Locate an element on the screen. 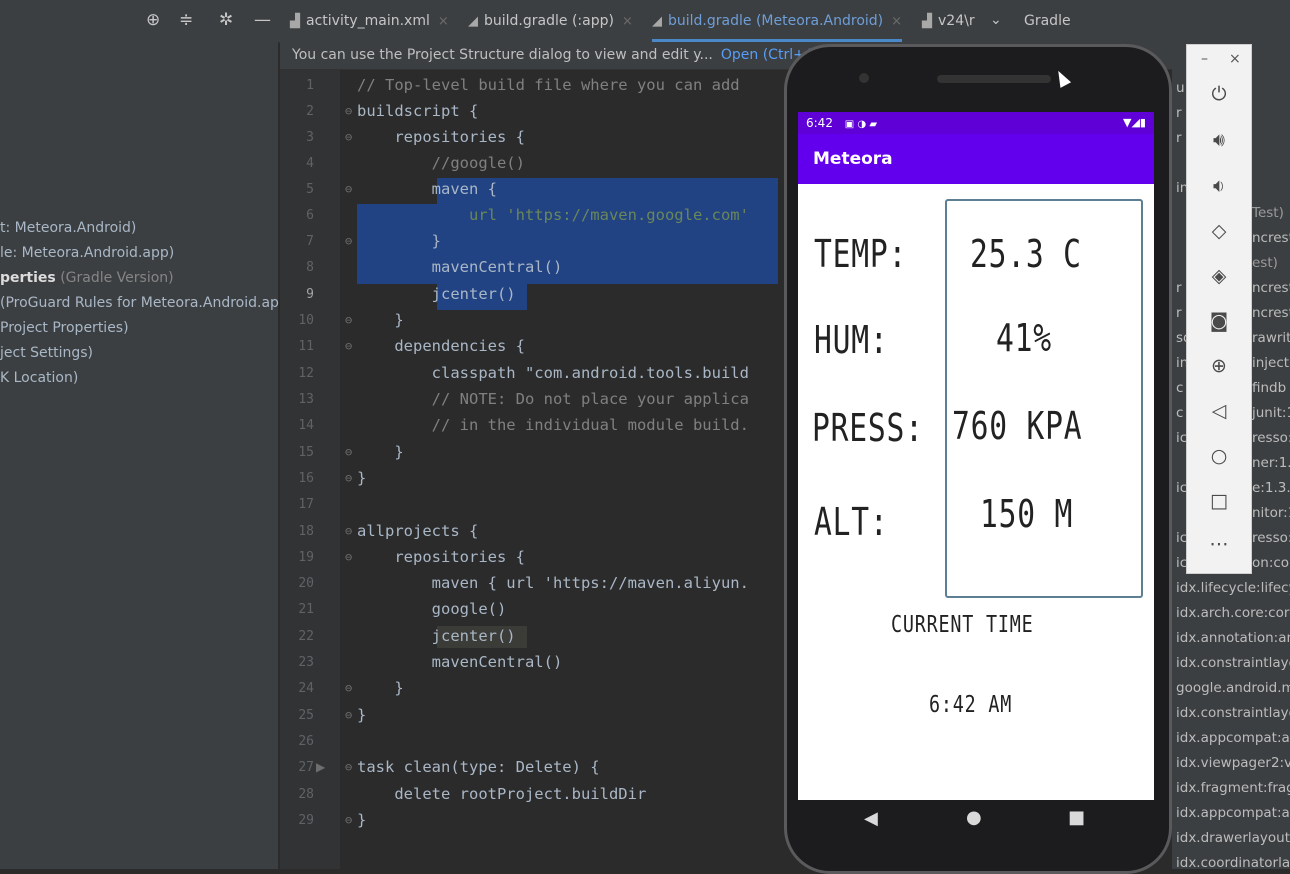 The width and height of the screenshot is (1290, 874). dependency-item: ner:1.3 is located at coordinates (1271, 463).